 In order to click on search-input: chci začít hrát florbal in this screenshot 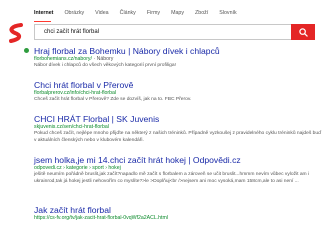, I will do `click(162, 32)`.